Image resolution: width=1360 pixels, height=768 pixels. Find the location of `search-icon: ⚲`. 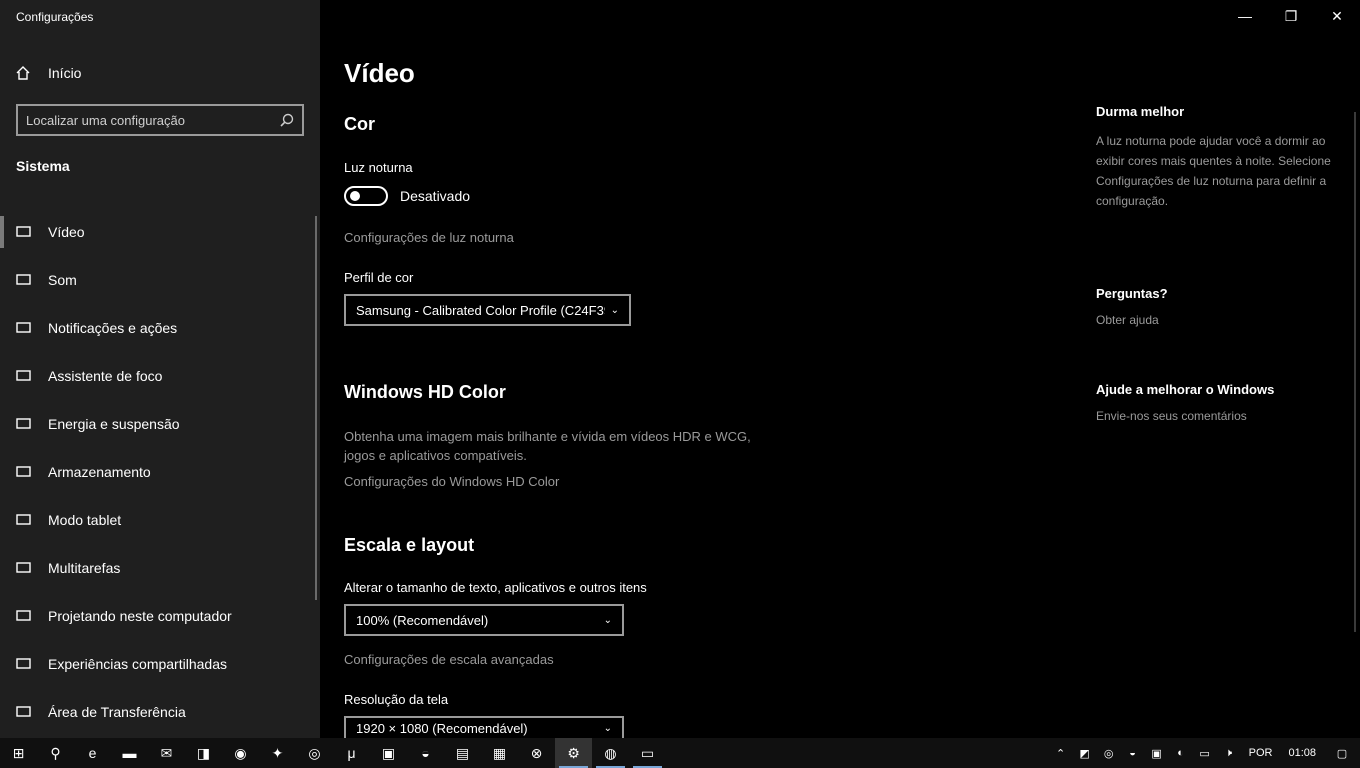

search-icon: ⚲ is located at coordinates (55, 753).